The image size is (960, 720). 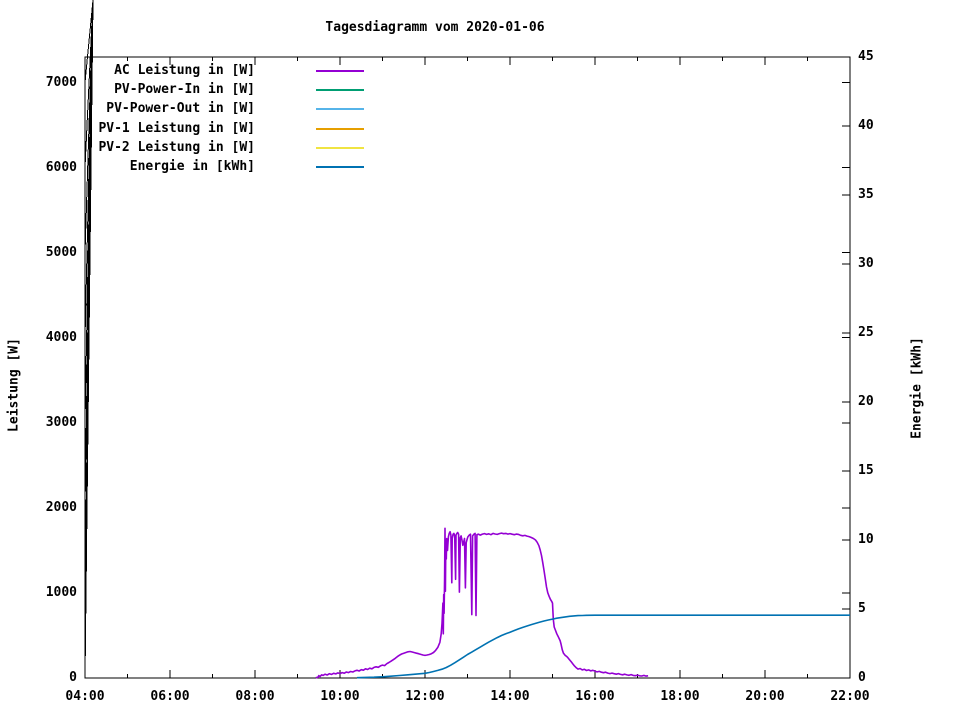 What do you see at coordinates (866, 263) in the screenshot?
I see `y2-tick-label: 30` at bounding box center [866, 263].